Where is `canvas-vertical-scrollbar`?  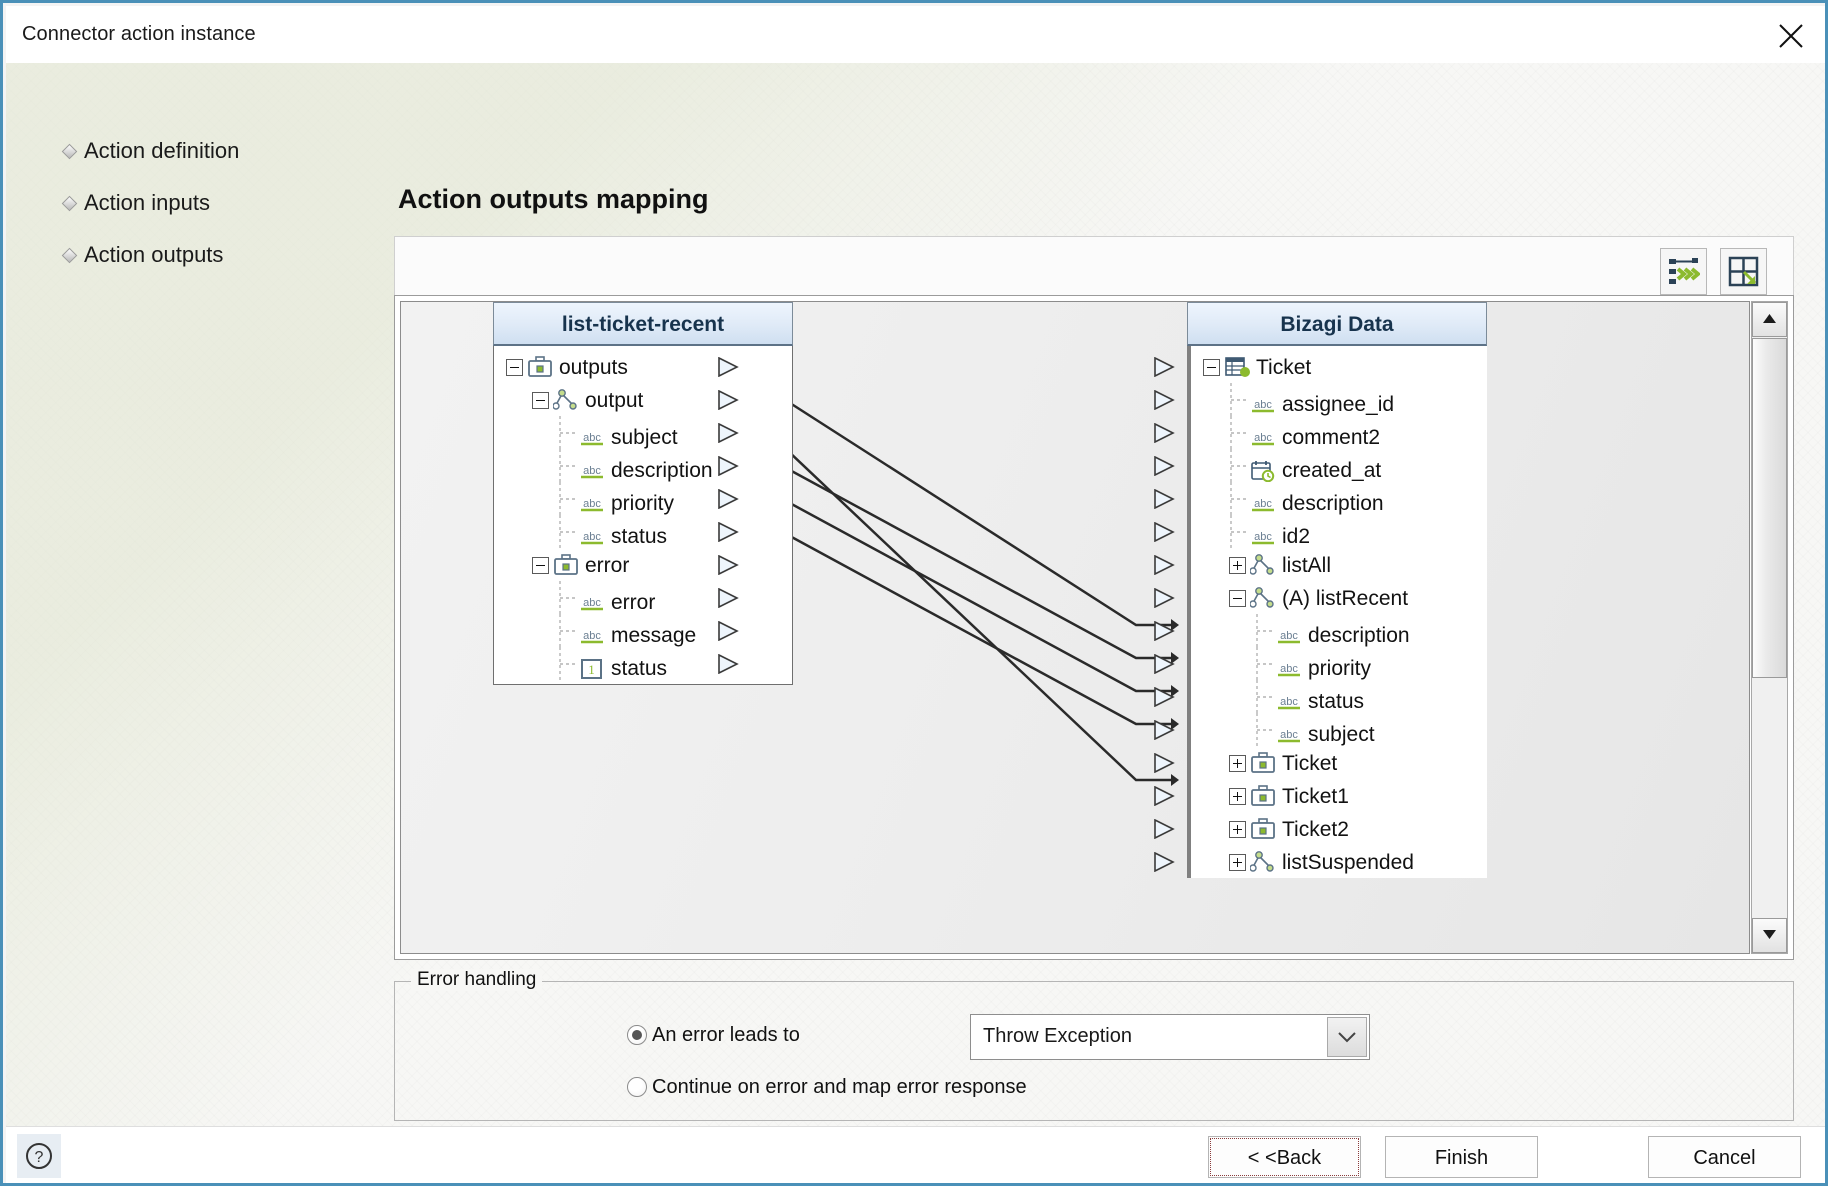
canvas-vertical-scrollbar is located at coordinates (1769, 627).